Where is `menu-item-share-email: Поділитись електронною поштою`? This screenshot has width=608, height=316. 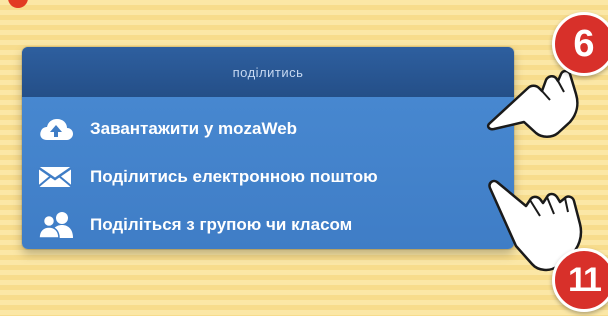 menu-item-share-email: Поділитись електронною поштою is located at coordinates (268, 177).